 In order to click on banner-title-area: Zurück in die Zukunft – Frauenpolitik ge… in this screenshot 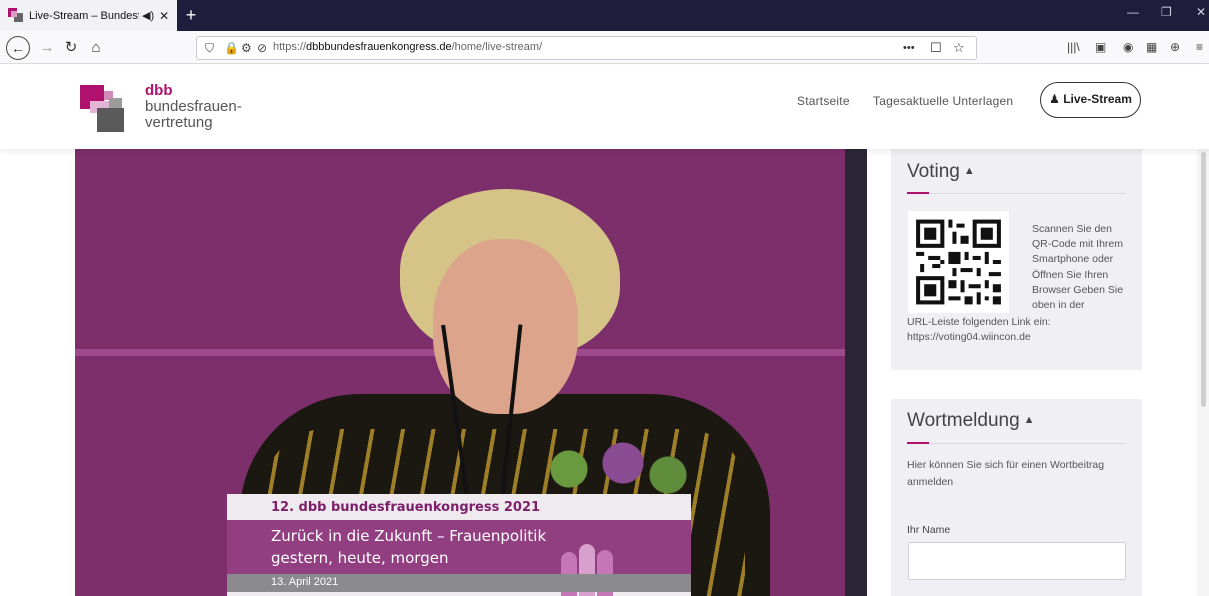, I will do `click(459, 558)`.